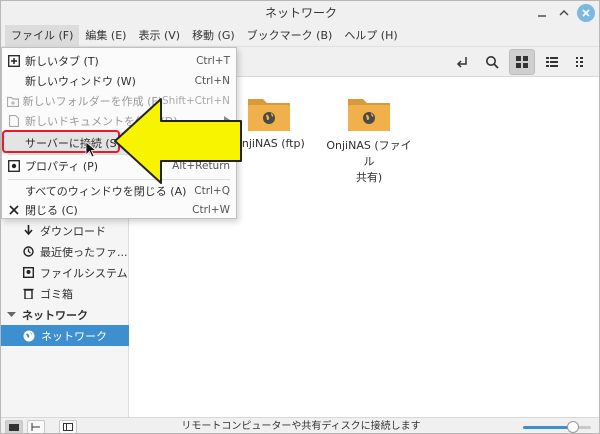 This screenshot has width=600, height=434. What do you see at coordinates (73, 231) in the screenshot?
I see `sidebar-item-label: ダウンロード` at bounding box center [73, 231].